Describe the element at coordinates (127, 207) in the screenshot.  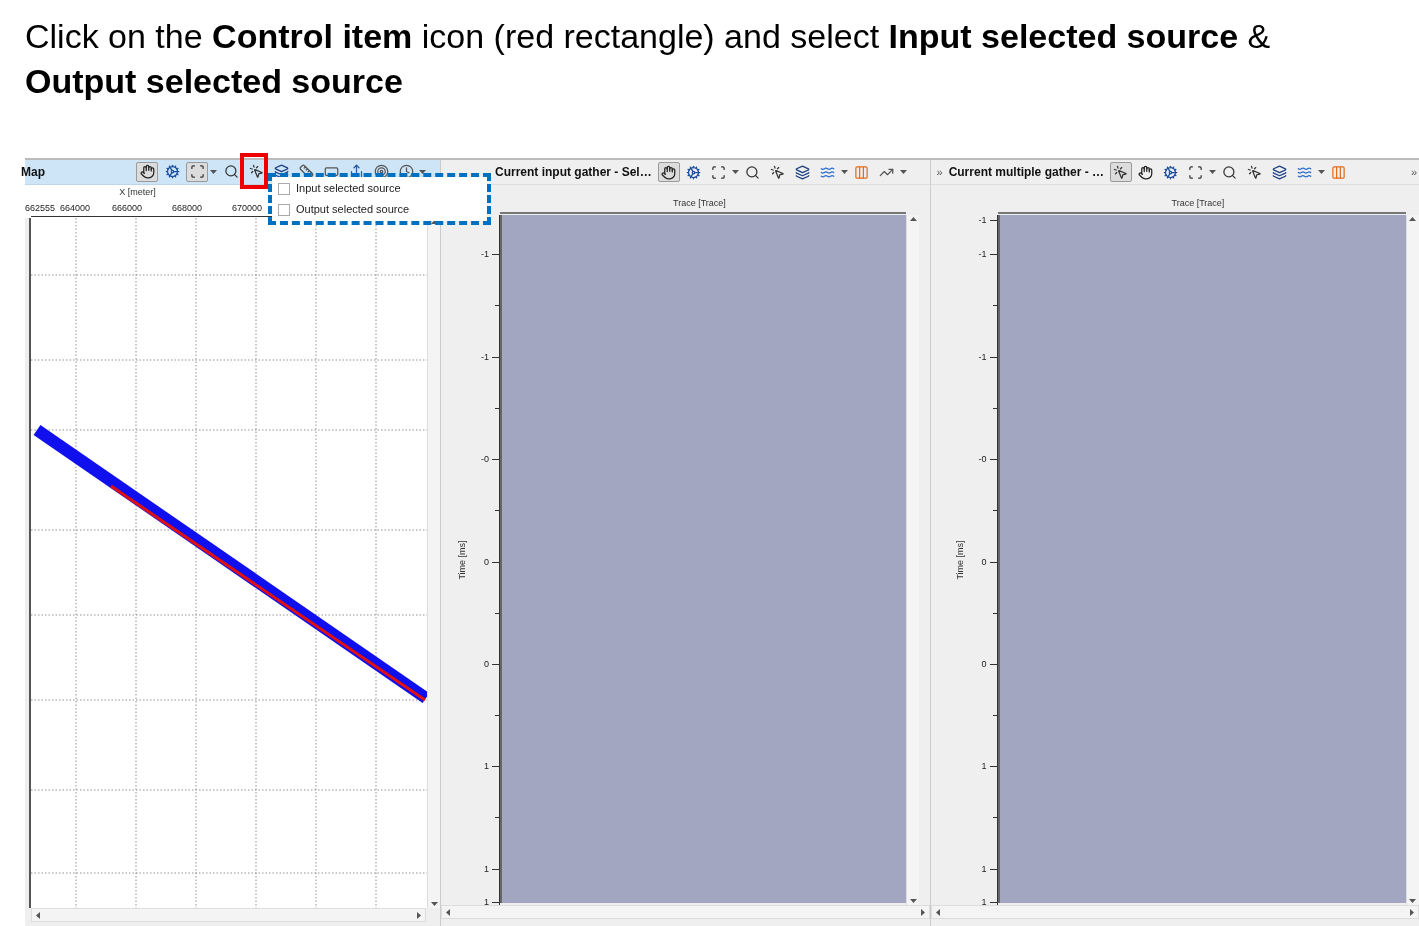
I see `axis-tick-label: 666000` at that location.